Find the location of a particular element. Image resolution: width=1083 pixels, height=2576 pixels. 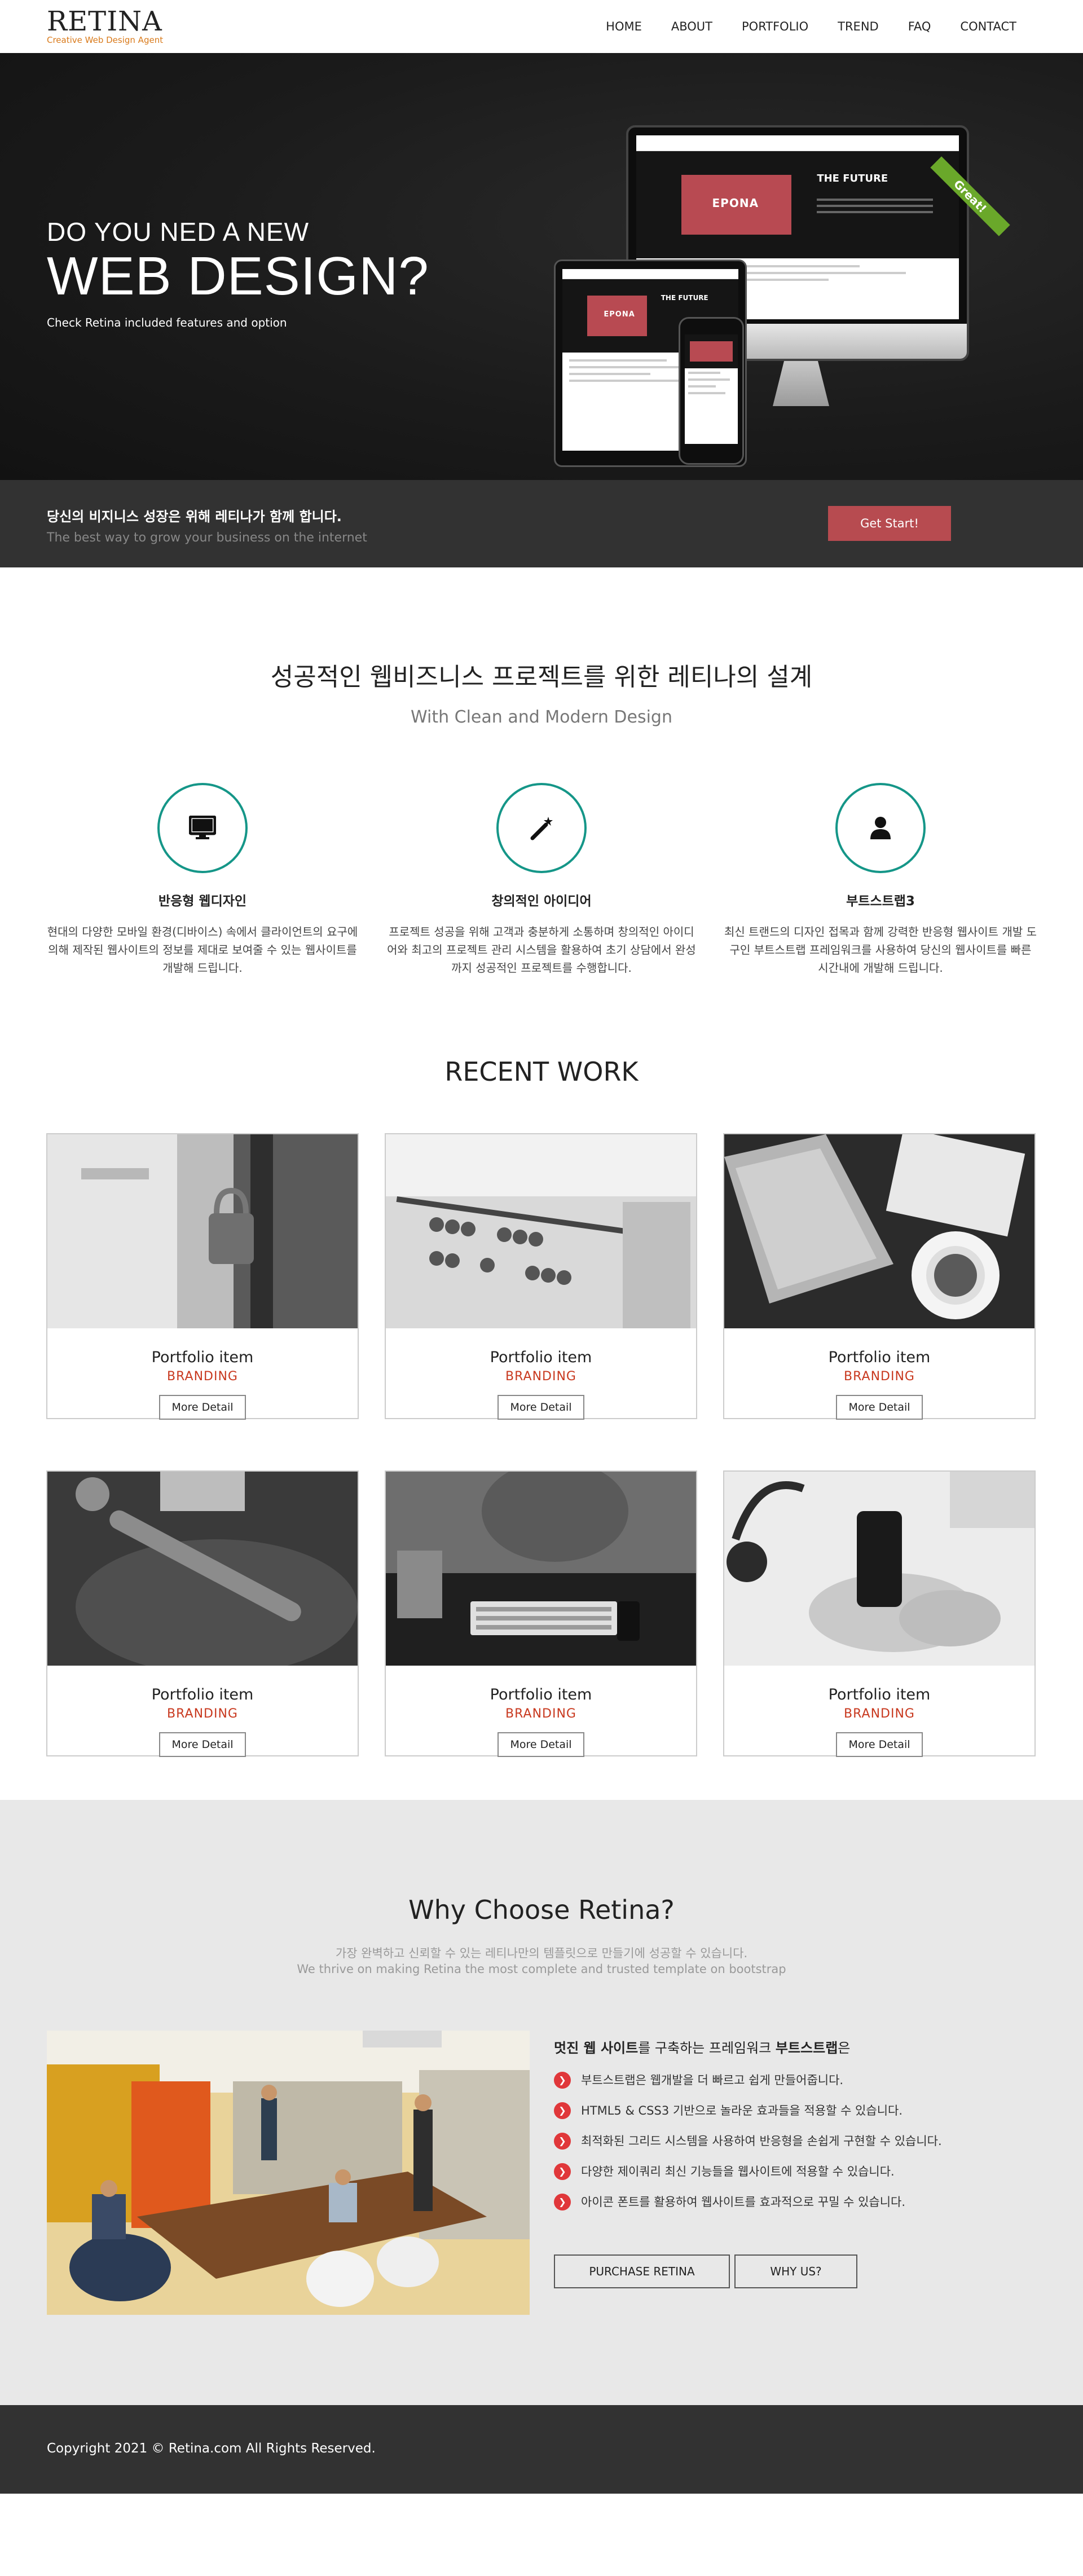

why-heading: 멋진 웹 사이트를 구축하는 프레임워크 부트스트랩은 is located at coordinates (702, 2047).